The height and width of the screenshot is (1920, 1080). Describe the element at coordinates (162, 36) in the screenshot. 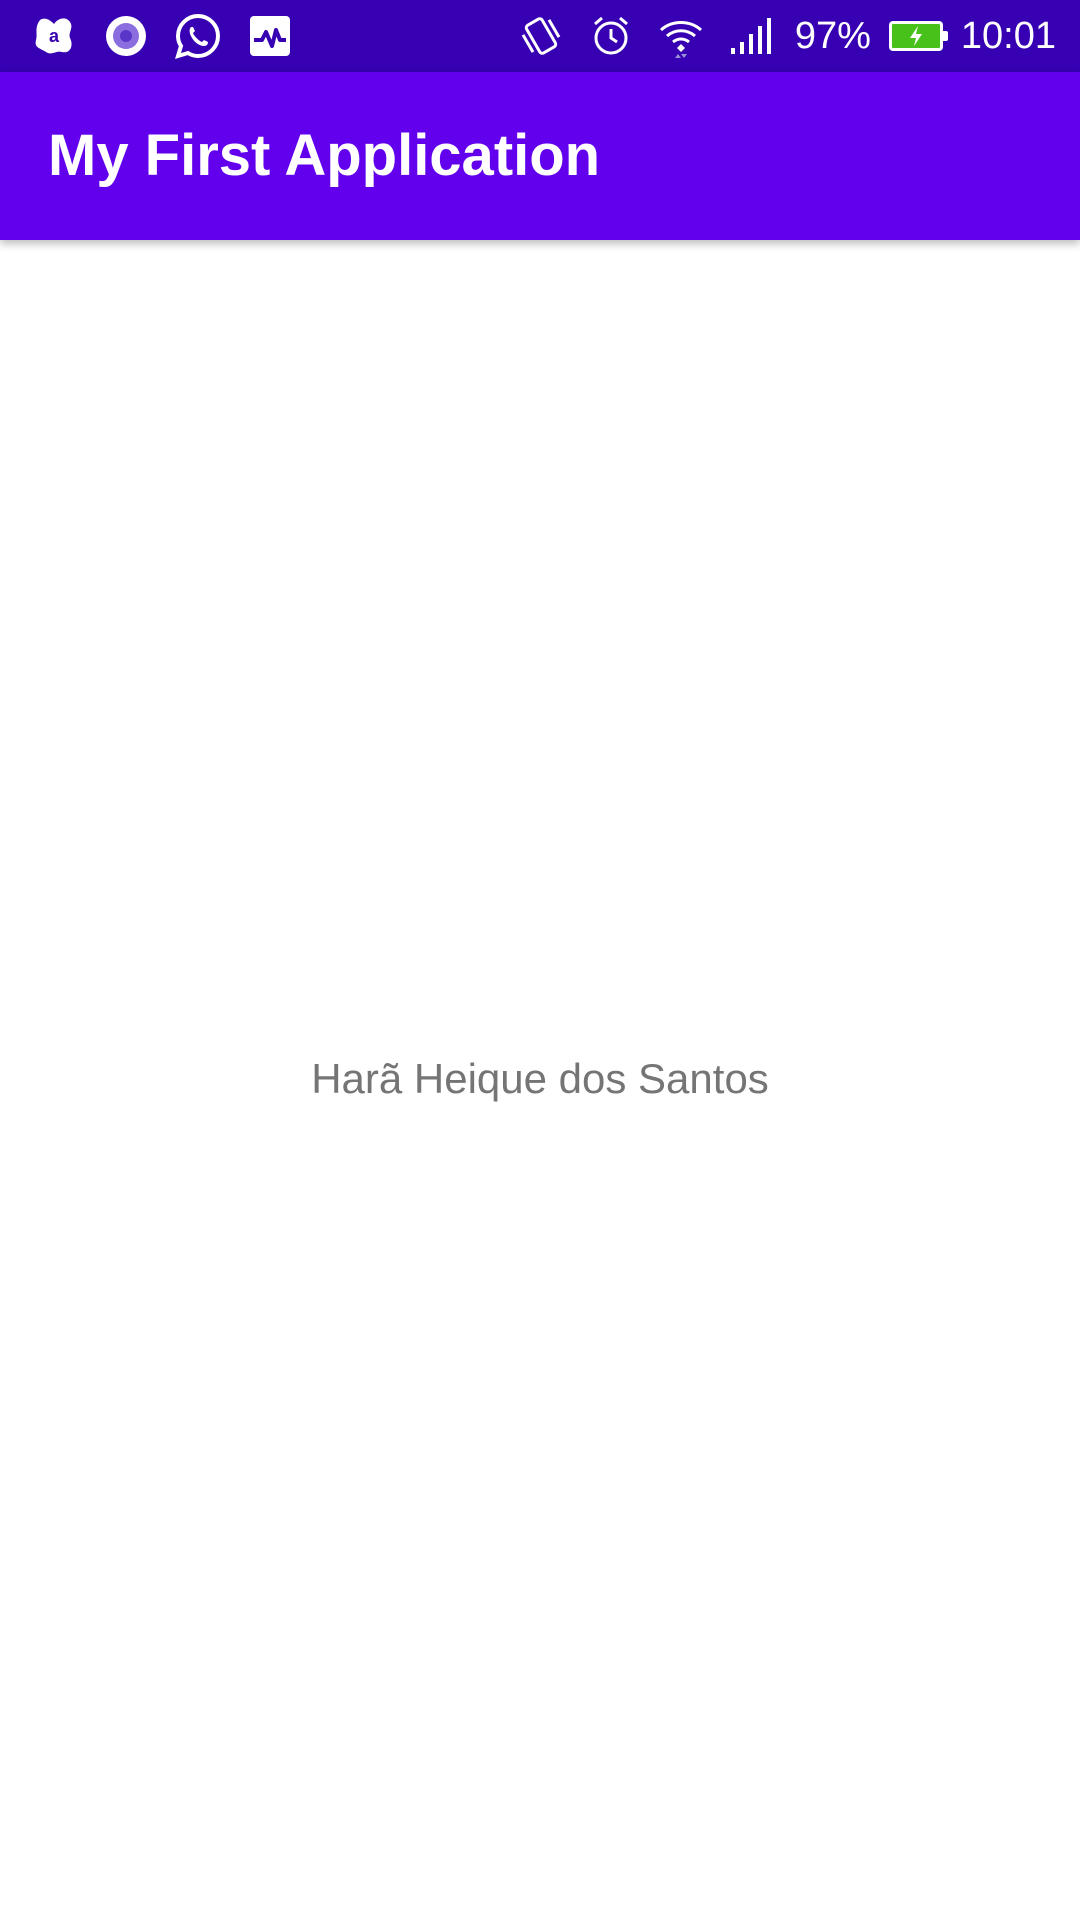

I see `notification-icons: a` at that location.